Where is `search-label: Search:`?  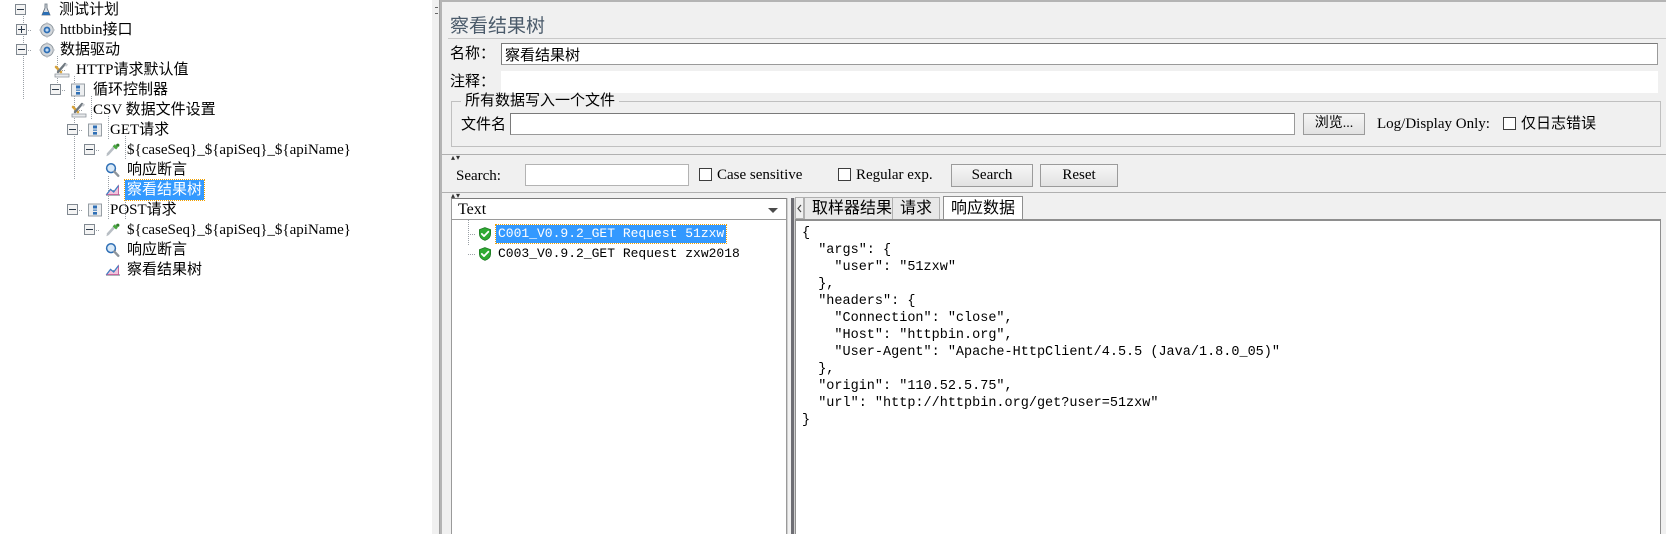
search-label: Search: is located at coordinates (478, 176).